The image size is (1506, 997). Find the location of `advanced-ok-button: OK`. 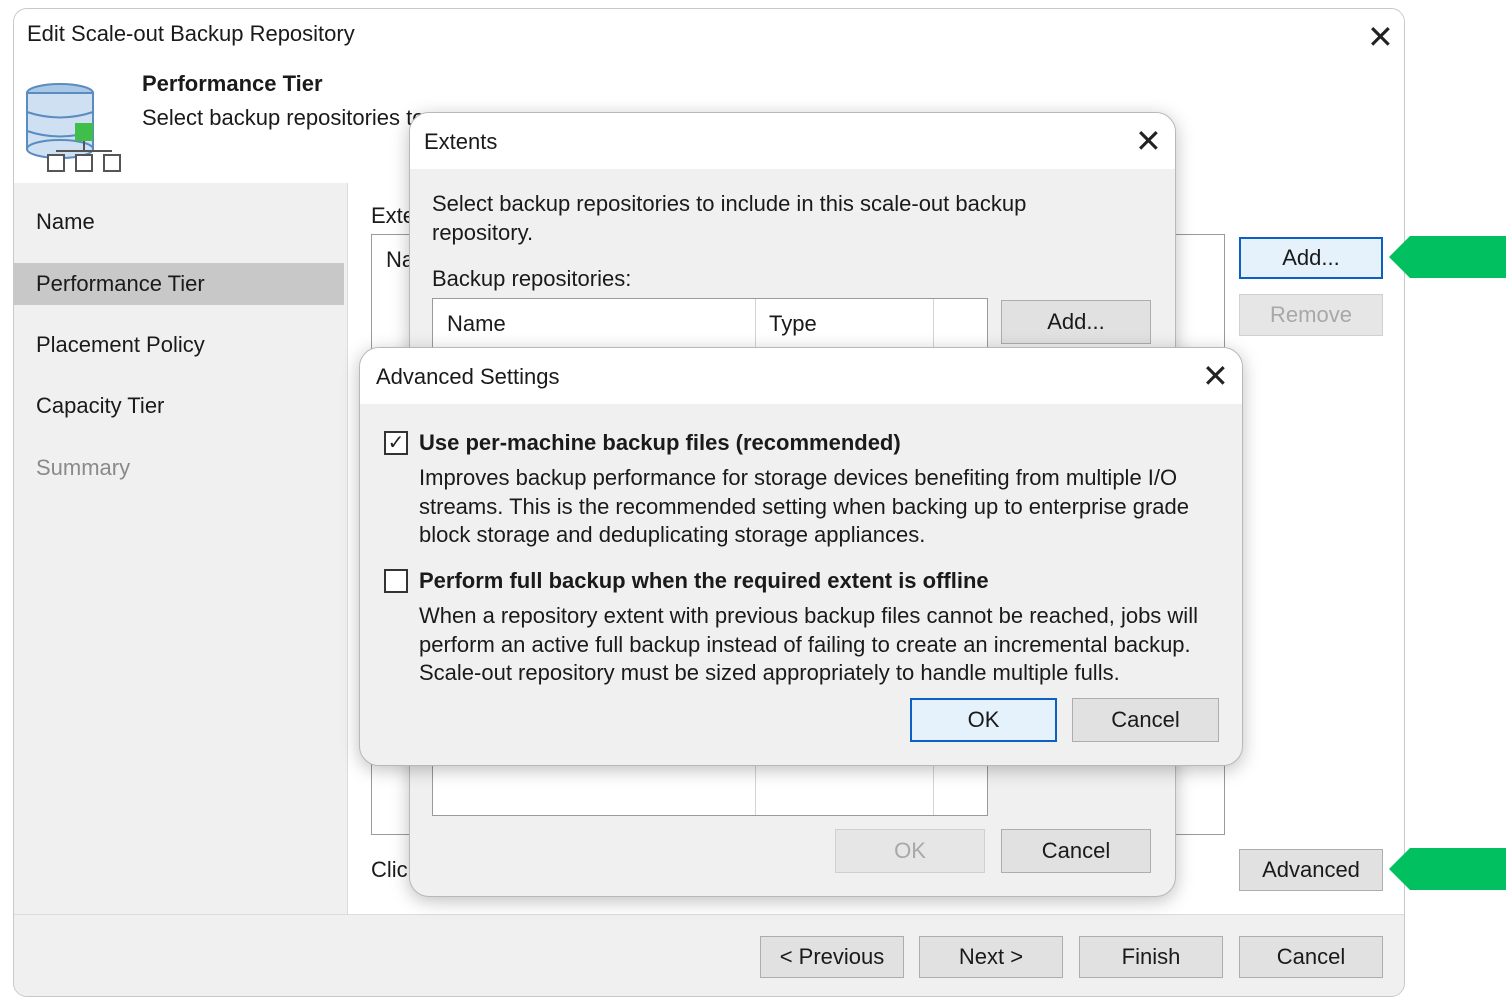

advanced-ok-button: OK is located at coordinates (983, 720).